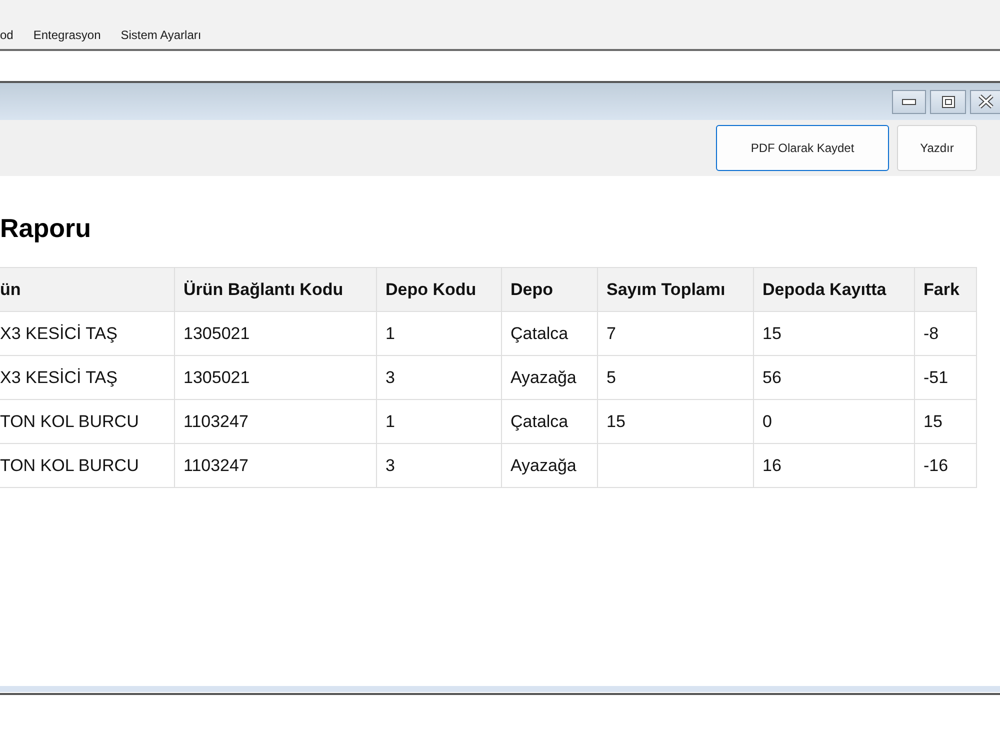 The image size is (1000, 750). I want to click on column-header: Sayım Toplamı, so click(675, 290).